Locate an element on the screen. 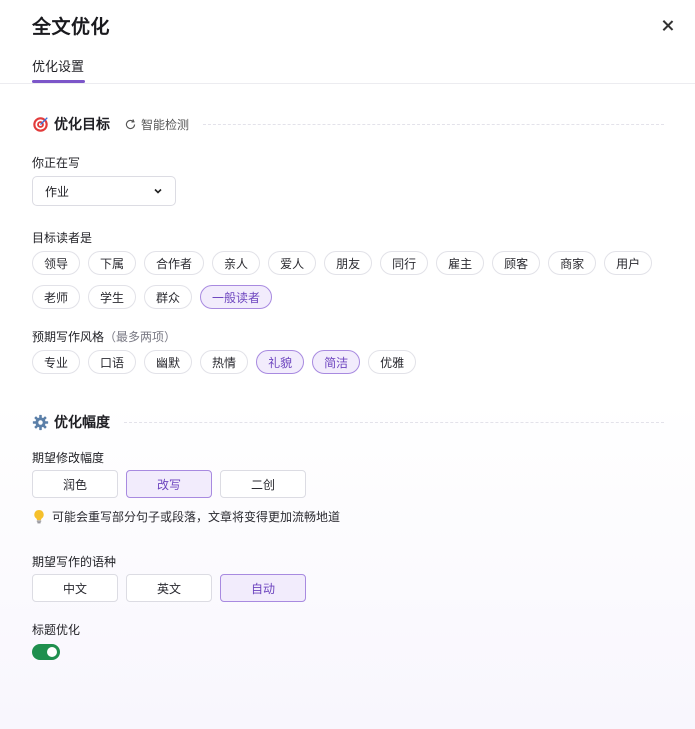 This screenshot has width=695, height=729. style-chip-group: 专业 口语 幽默 热情 礼貌 简洁 优雅 is located at coordinates (352, 367).